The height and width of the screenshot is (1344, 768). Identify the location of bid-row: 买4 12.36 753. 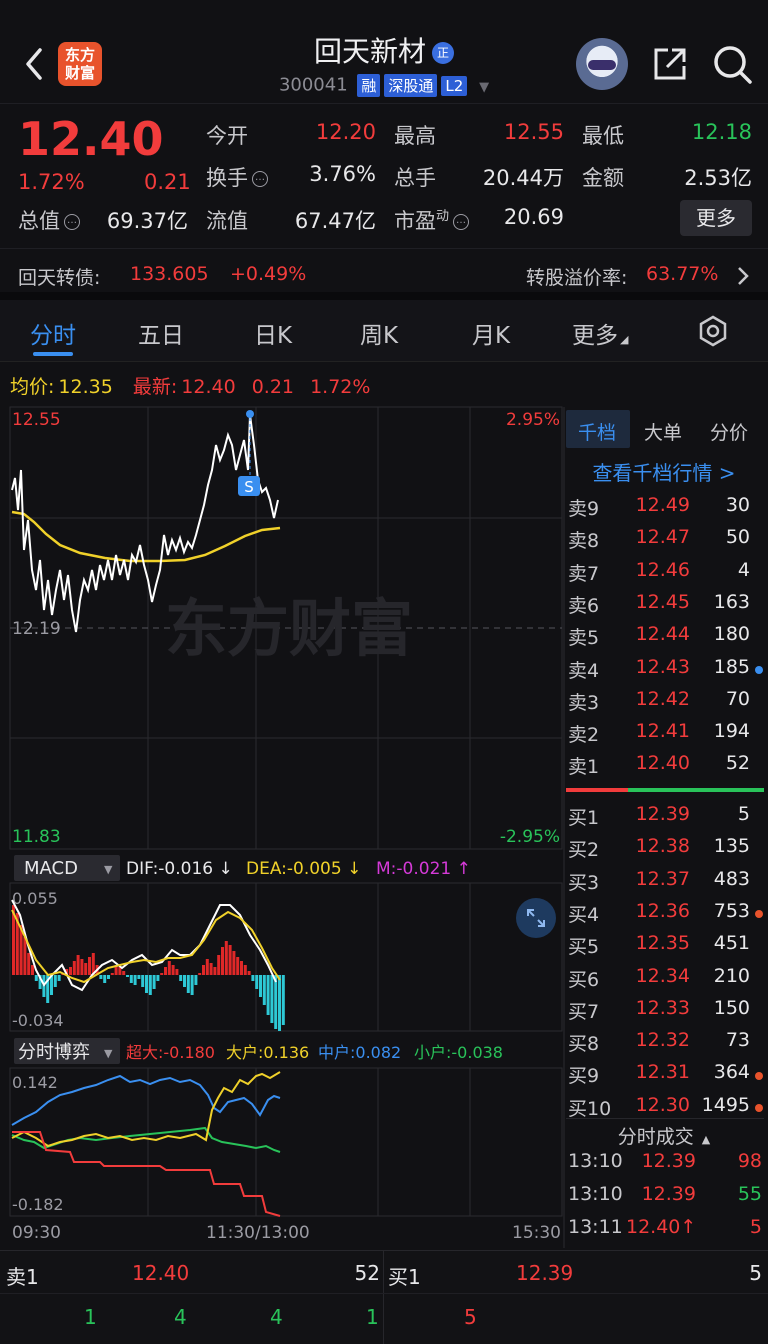
(666, 916).